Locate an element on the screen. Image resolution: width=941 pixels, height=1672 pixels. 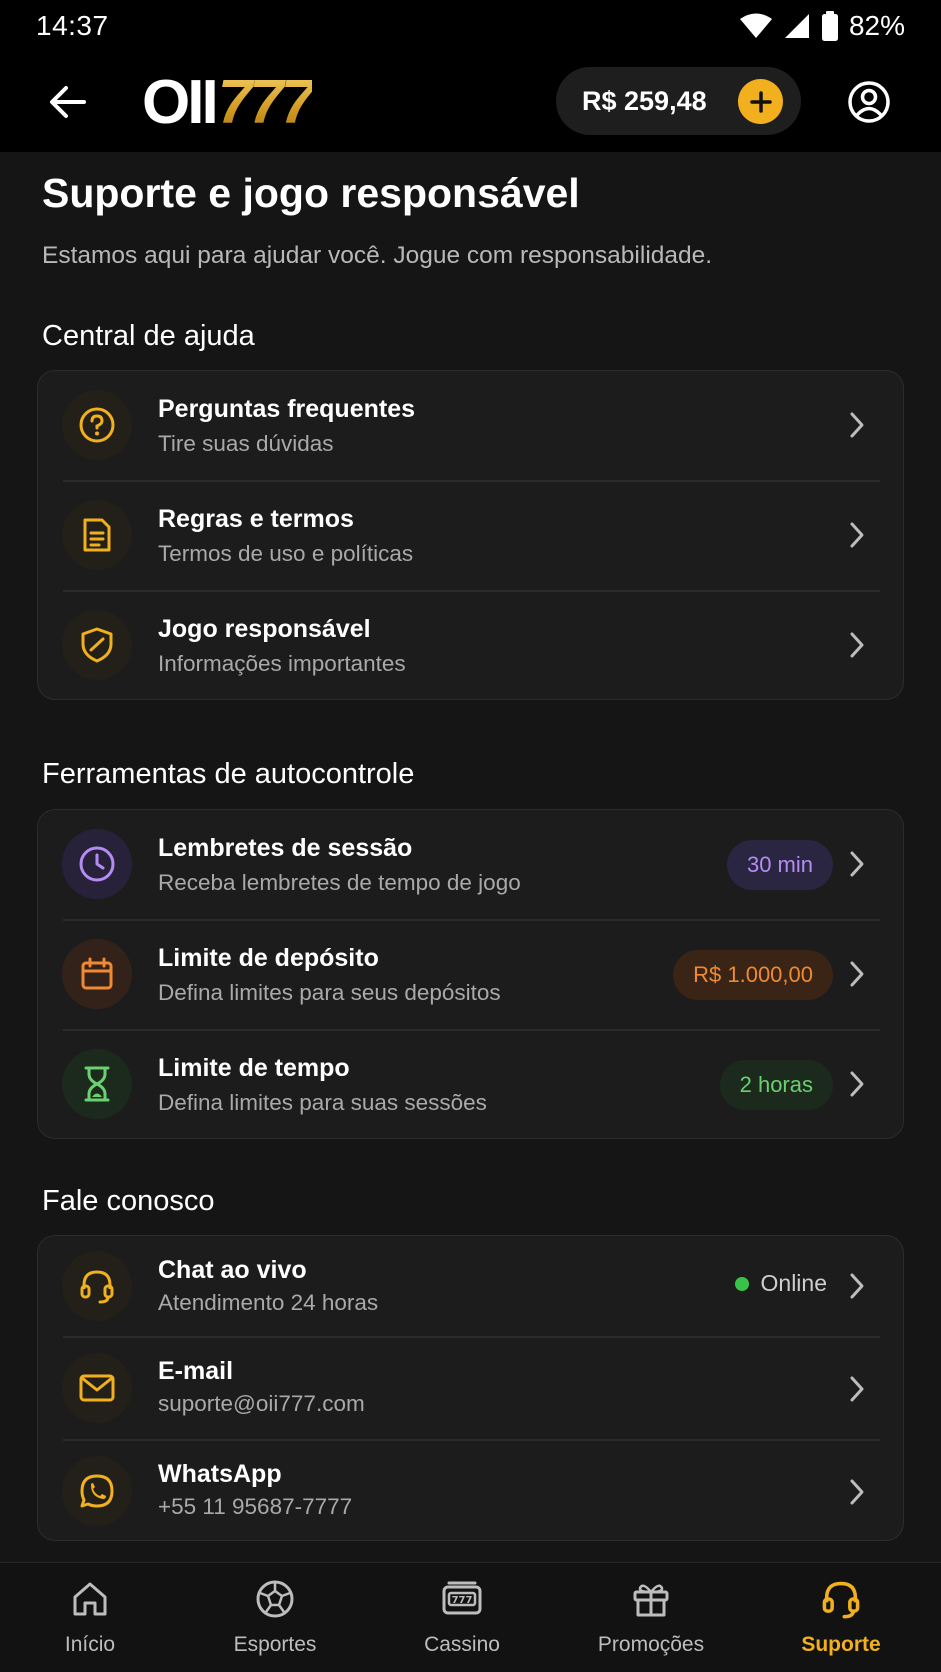
nav-item-home: Início is located at coordinates (90, 1617).